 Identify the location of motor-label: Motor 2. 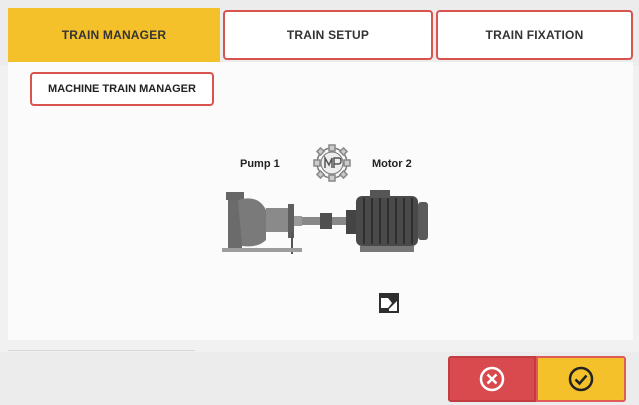
(392, 164).